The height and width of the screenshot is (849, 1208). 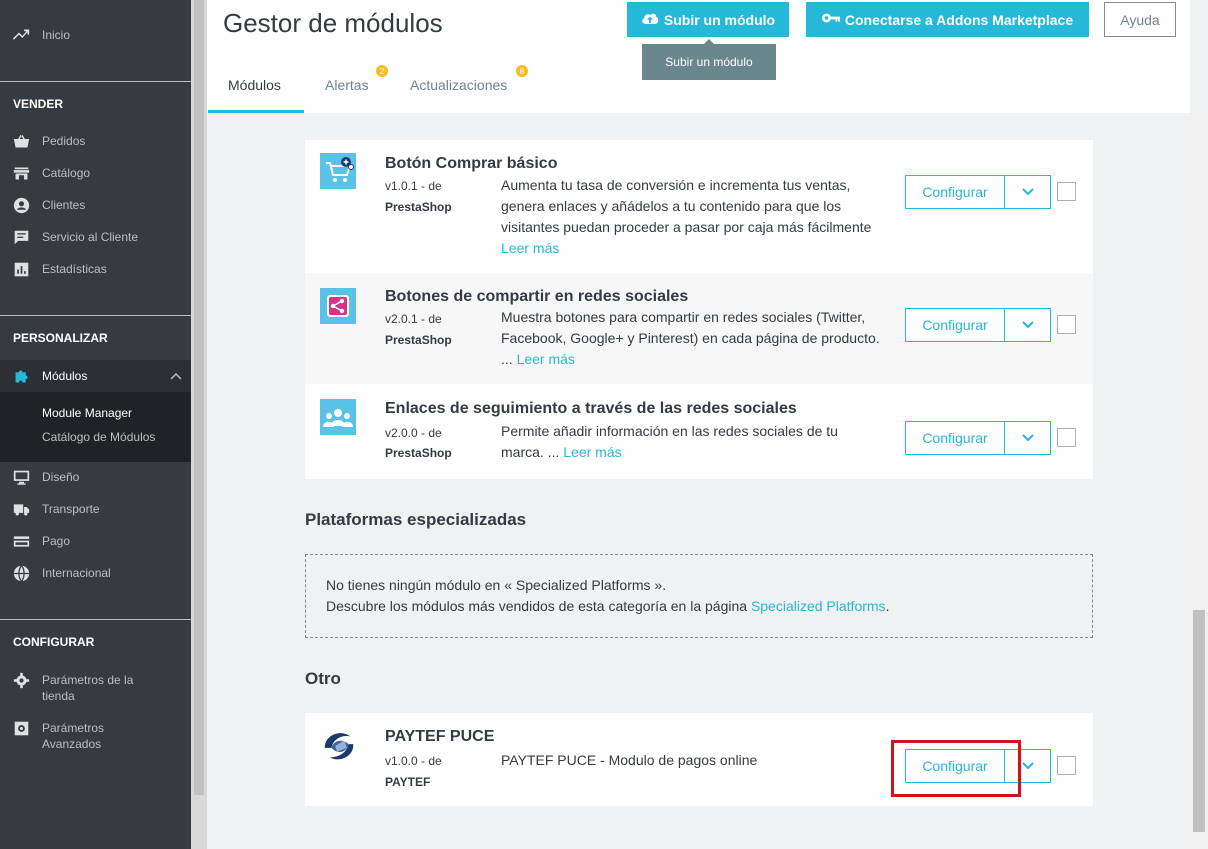 I want to click on notice-period: ., so click(x=887, y=606).